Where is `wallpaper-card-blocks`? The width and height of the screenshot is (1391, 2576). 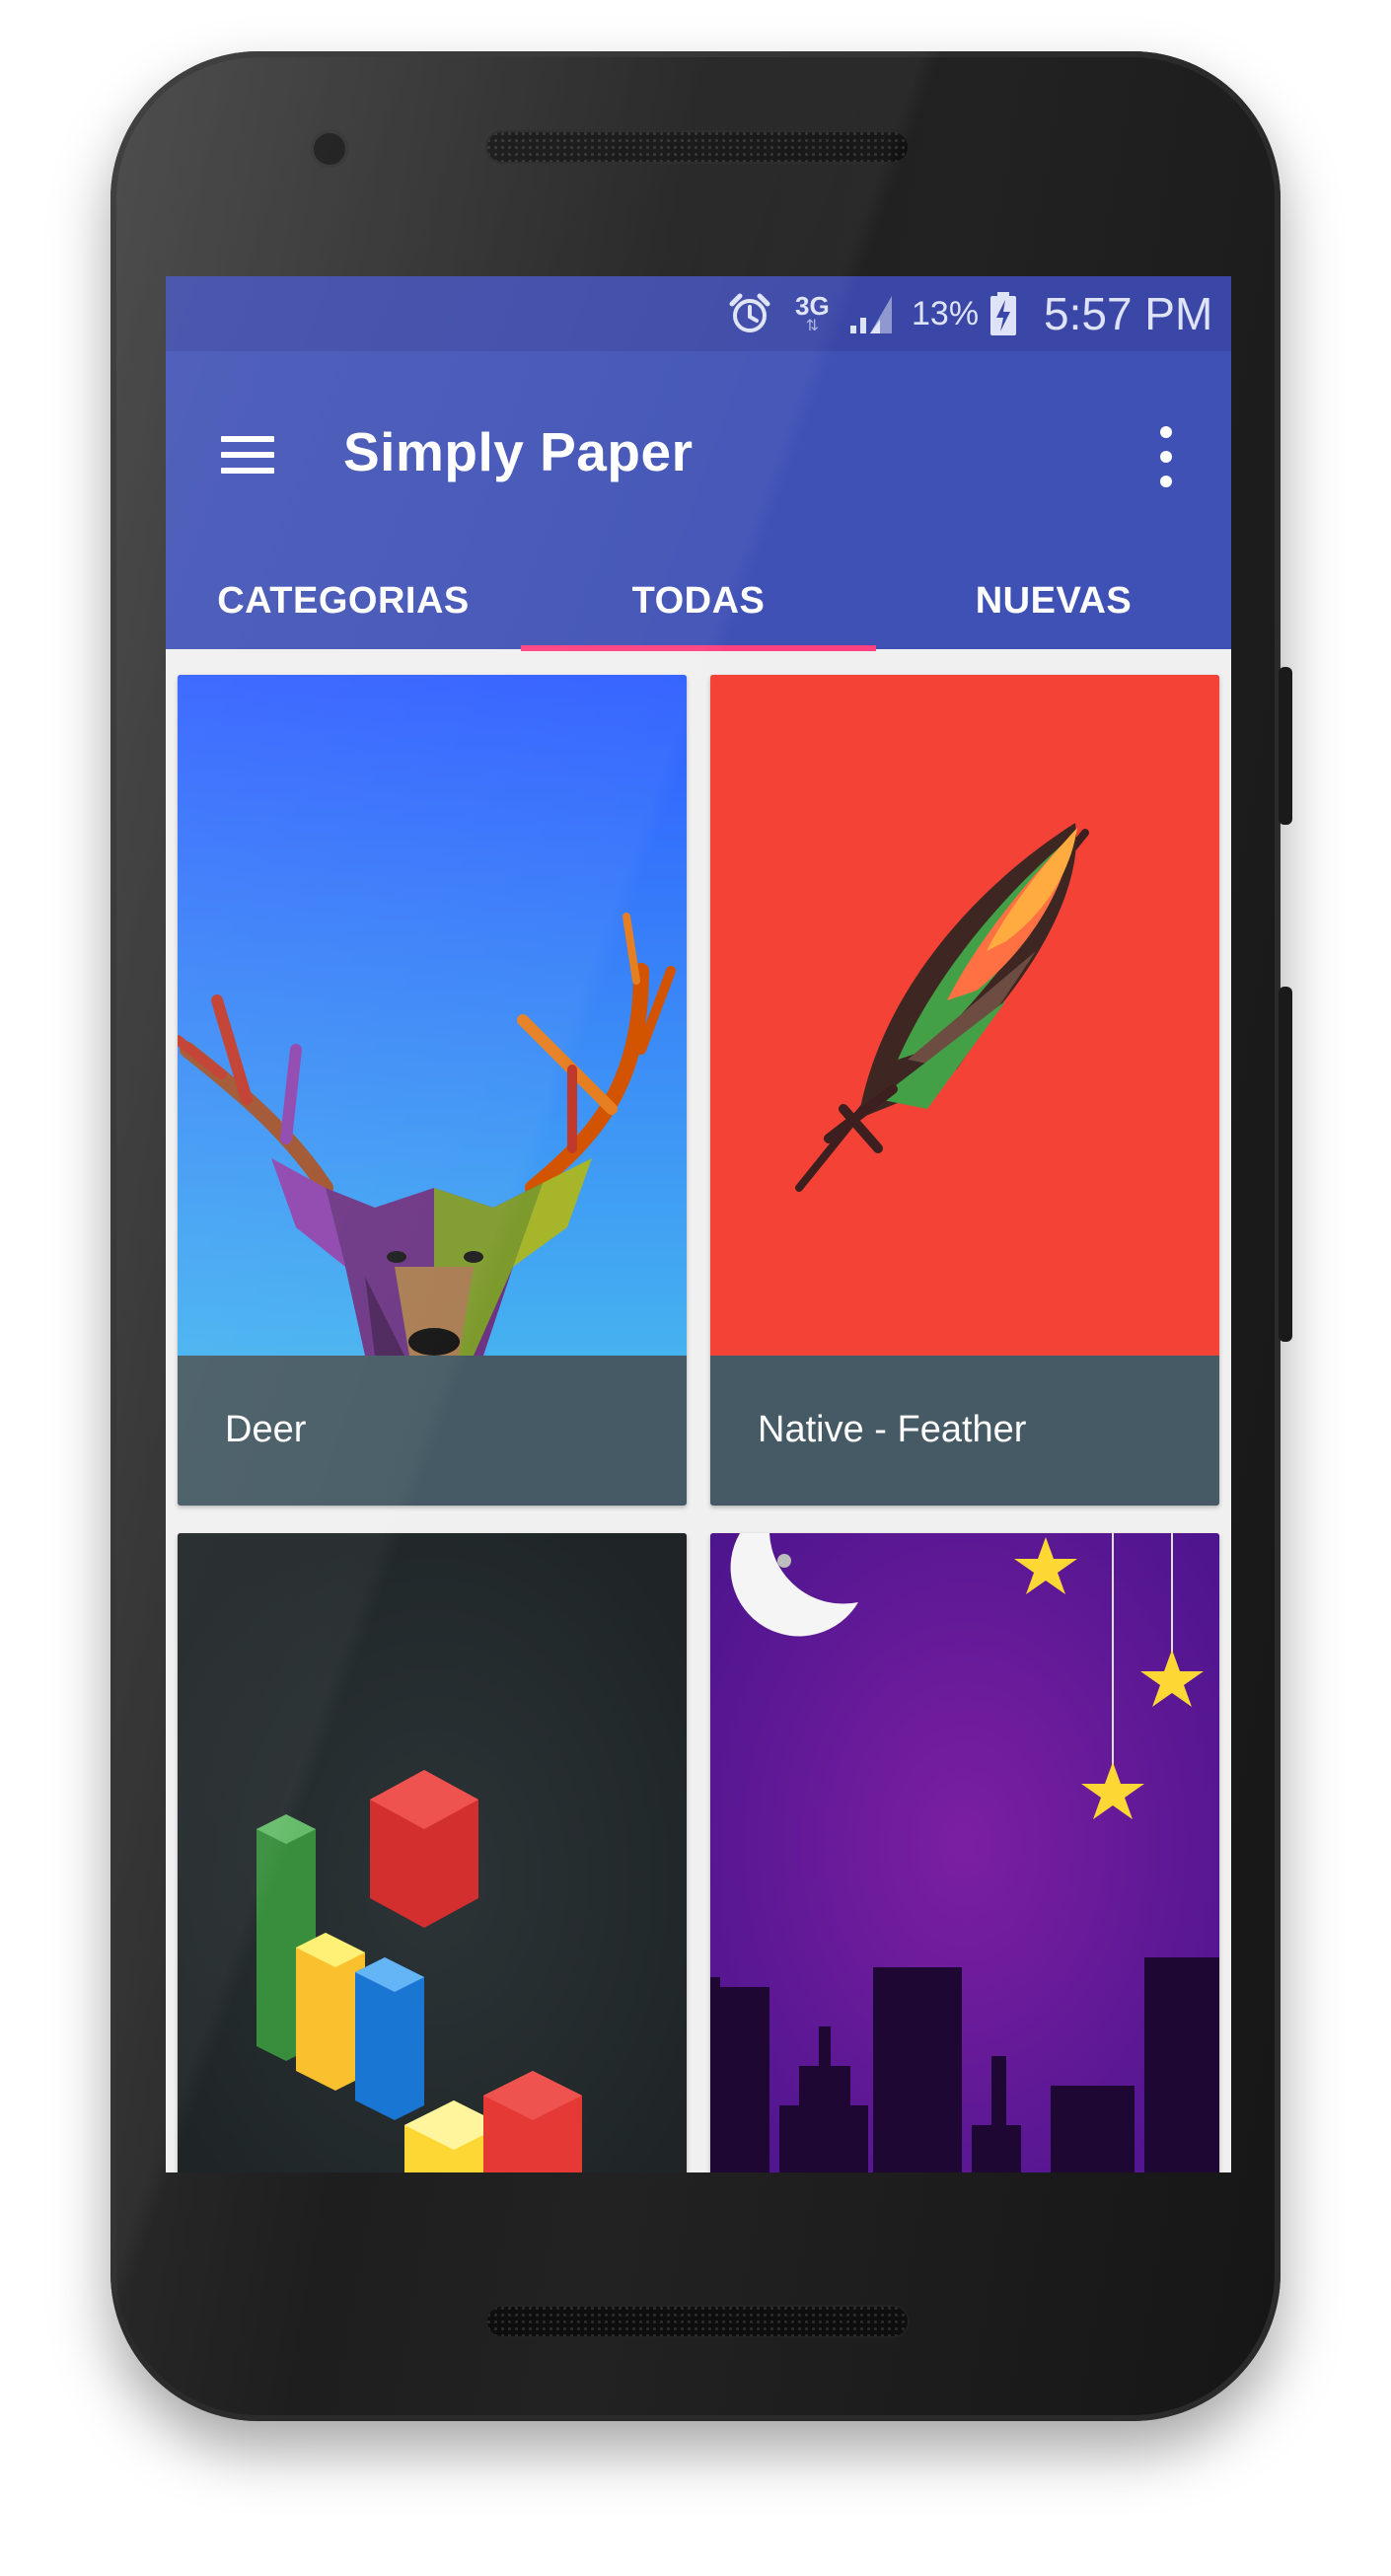
wallpaper-card-blocks is located at coordinates (432, 1852).